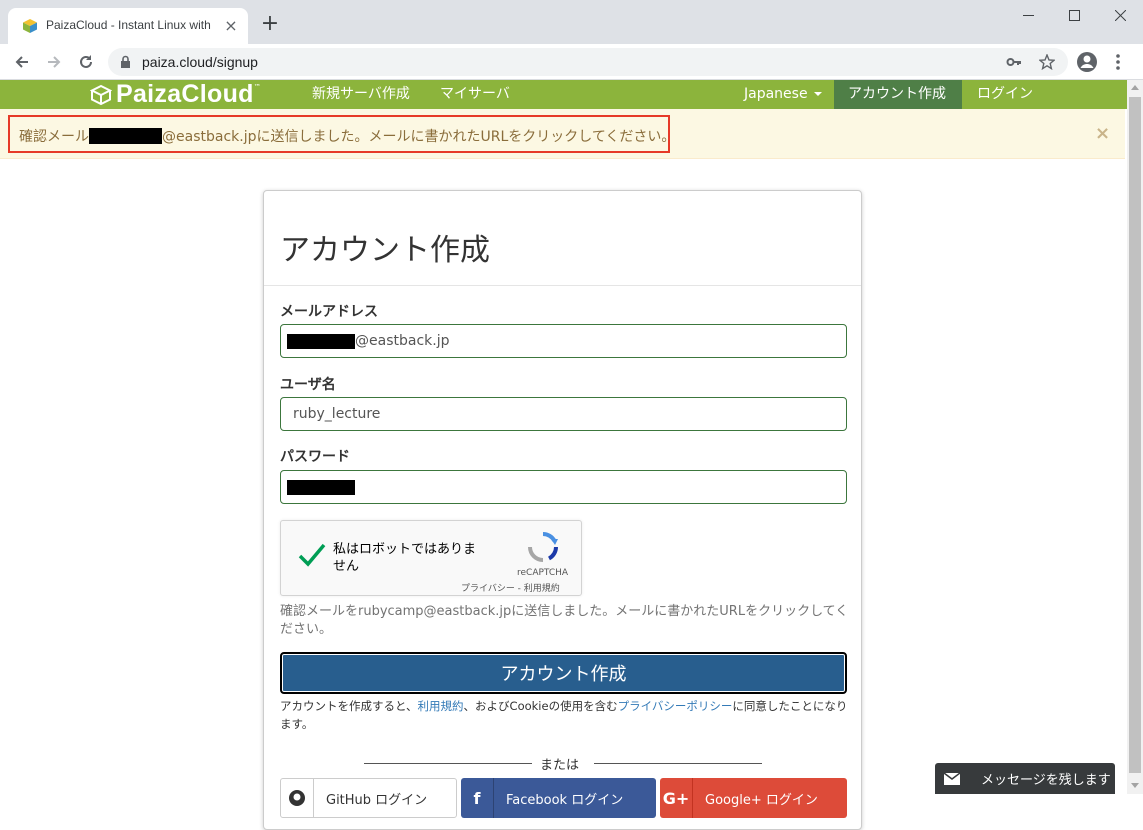 This screenshot has height=830, width=1143. Describe the element at coordinates (257, 86) in the screenshot. I see `logo-trademark: ™` at that location.